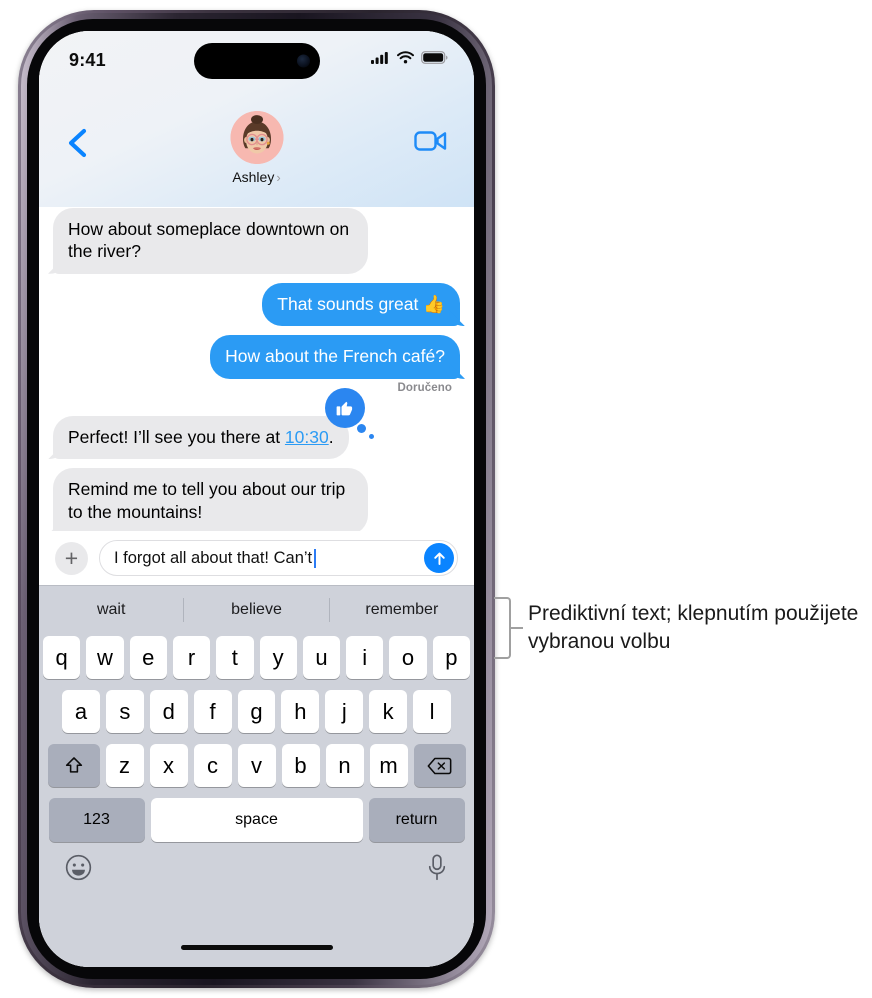 The width and height of the screenshot is (872, 998). I want to click on message-row: That sounds great 👍, so click(256, 304).